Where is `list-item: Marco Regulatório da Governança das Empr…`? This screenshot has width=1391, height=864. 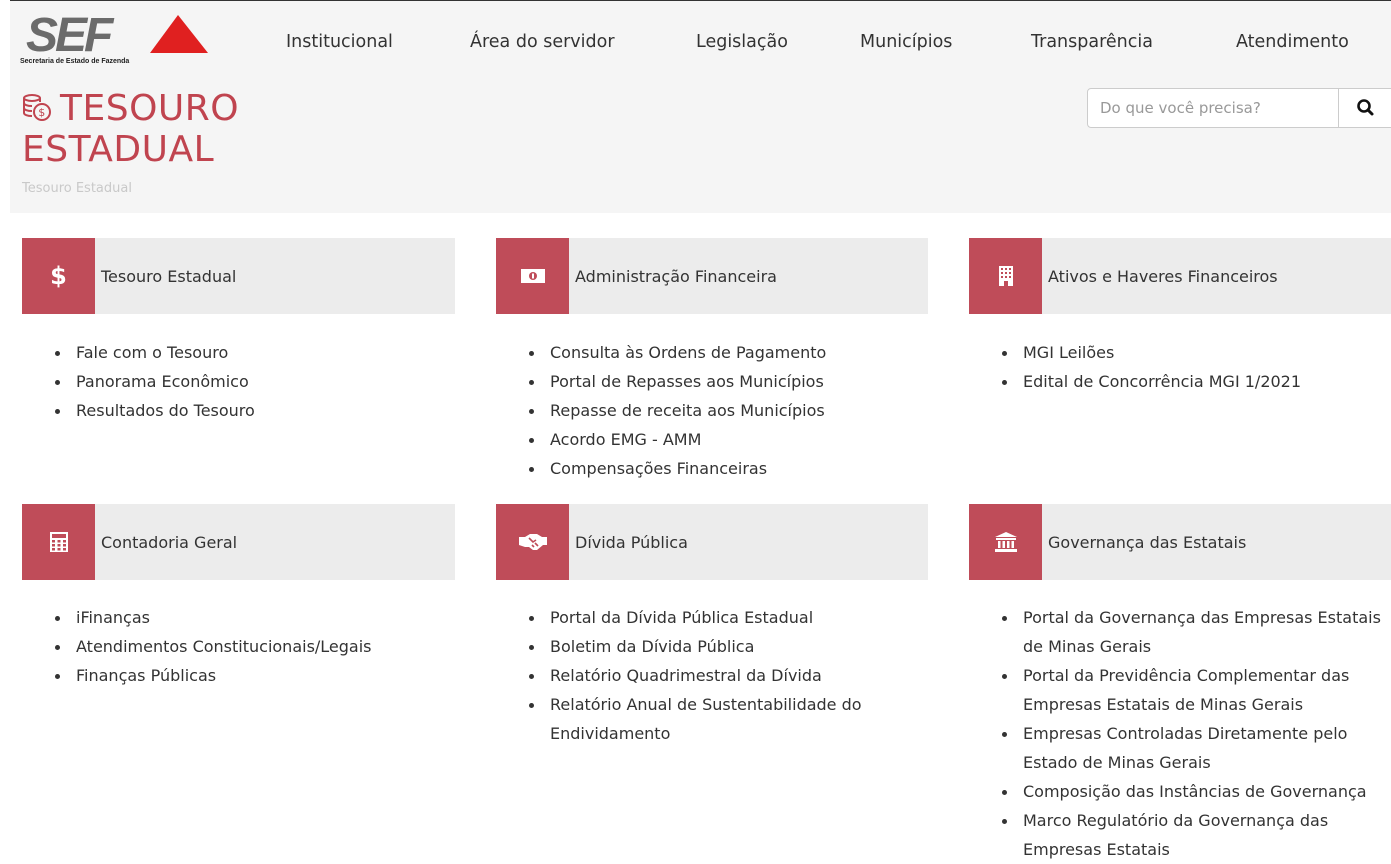
list-item: Marco Regulatório da Governança das Empr… is located at coordinates (1192, 835).